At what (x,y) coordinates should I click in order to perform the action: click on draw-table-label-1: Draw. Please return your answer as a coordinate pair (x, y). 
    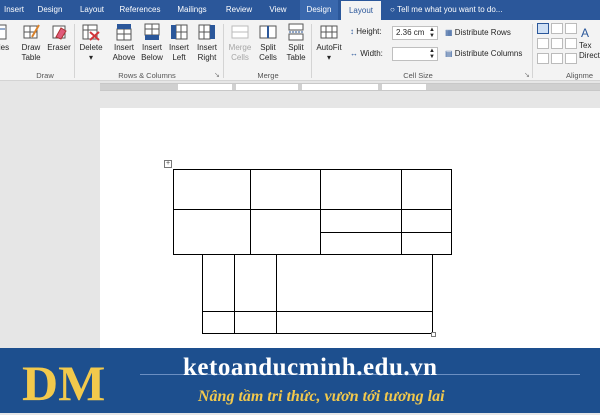
    Looking at the image, I should click on (31, 47).